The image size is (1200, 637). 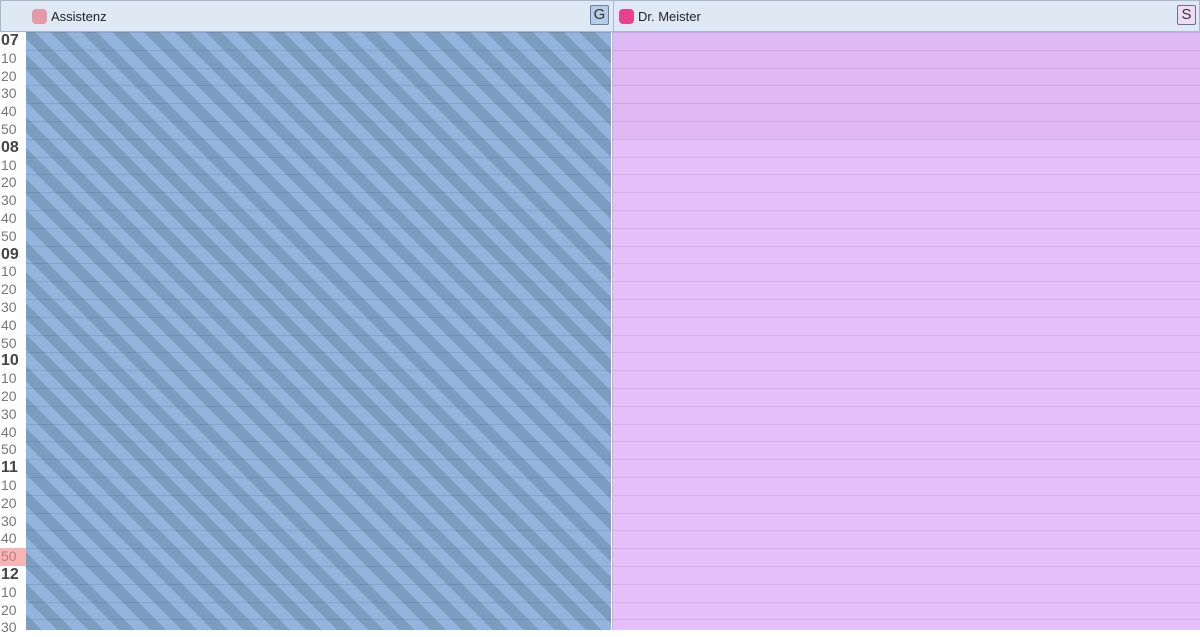 I want to click on assistenz-color-swatch, so click(x=39, y=16).